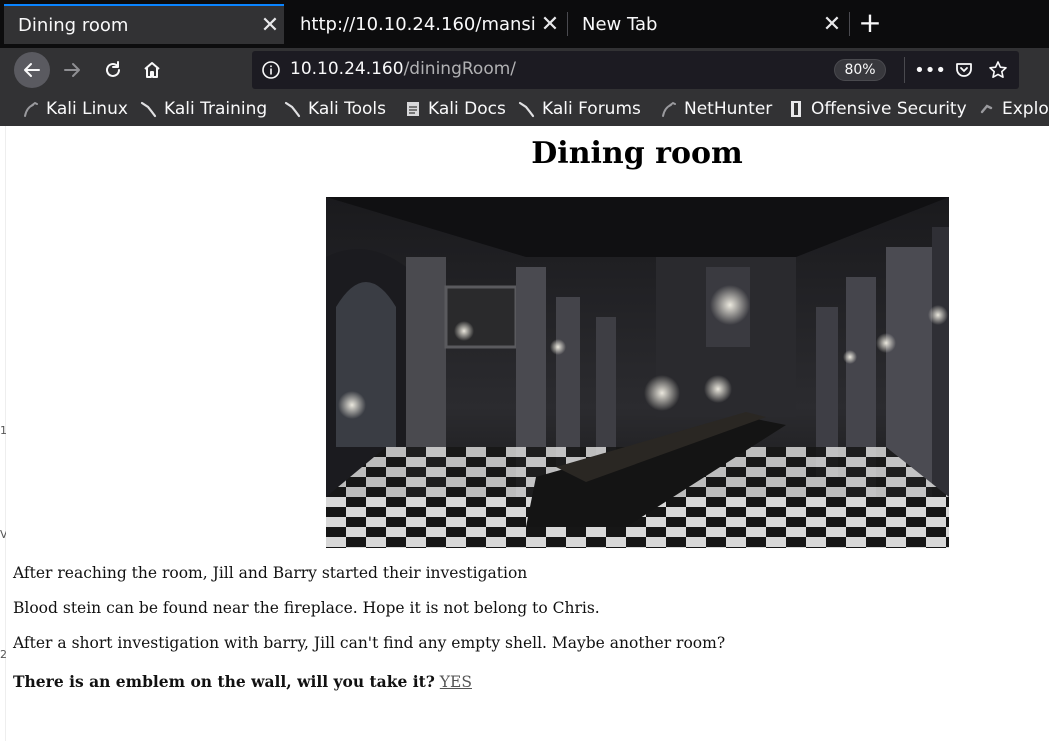 Image resolution: width=1049 pixels, height=741 pixels. Describe the element at coordinates (347, 109) in the screenshot. I see `bookmark-label: Kali Tools` at that location.